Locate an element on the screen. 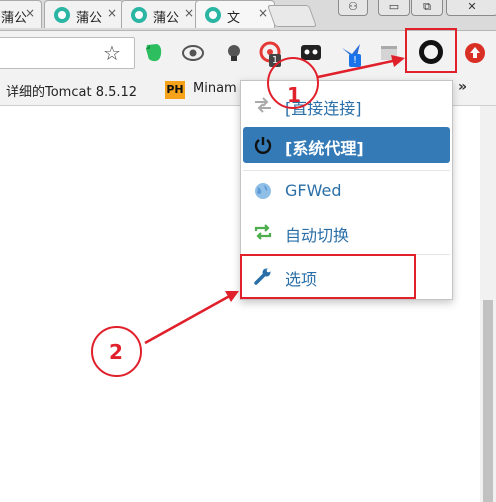  bookmark-star-icon: ☆ is located at coordinates (112, 53).